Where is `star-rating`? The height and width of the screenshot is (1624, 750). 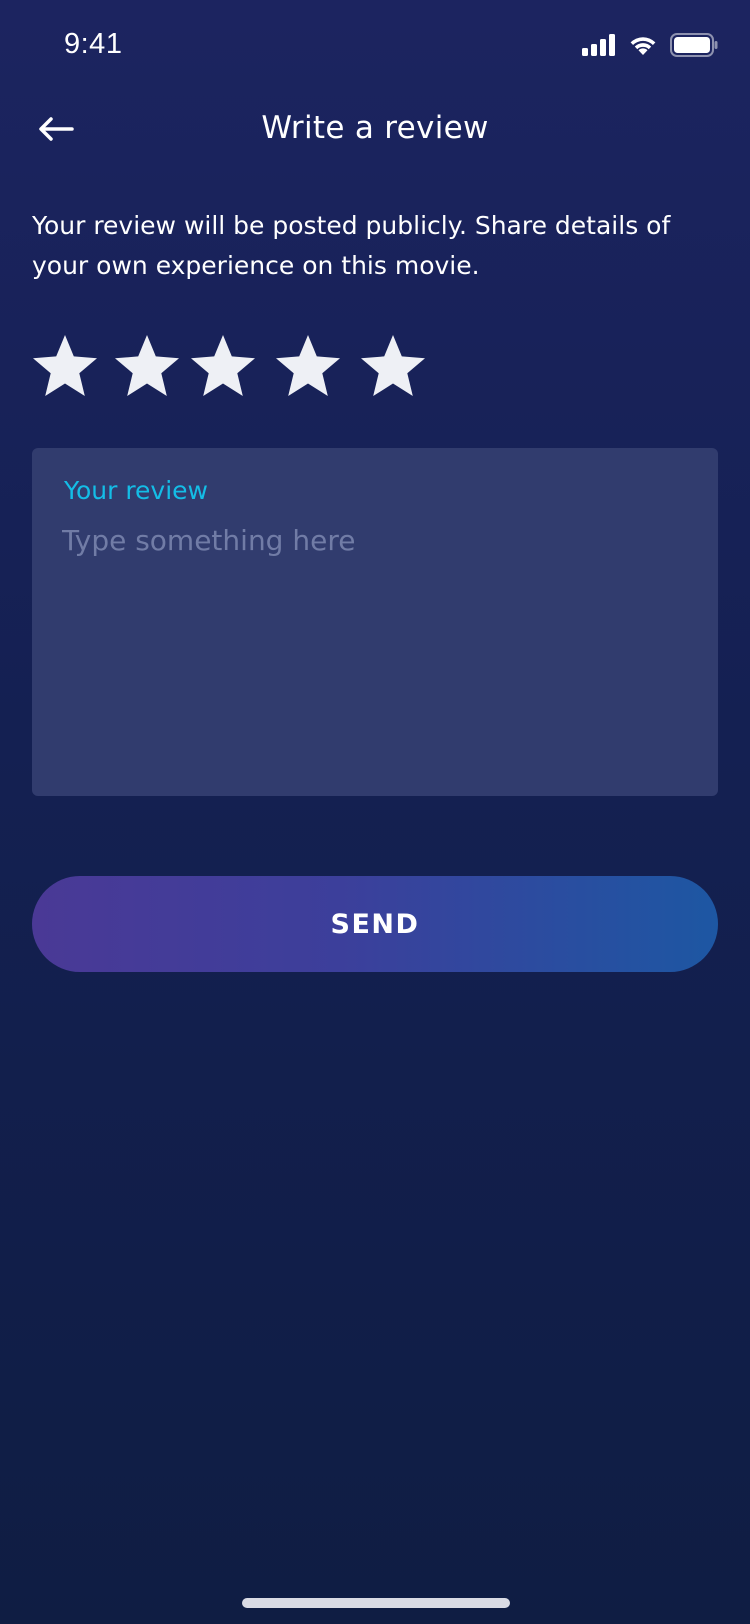
star-rating is located at coordinates (242, 367).